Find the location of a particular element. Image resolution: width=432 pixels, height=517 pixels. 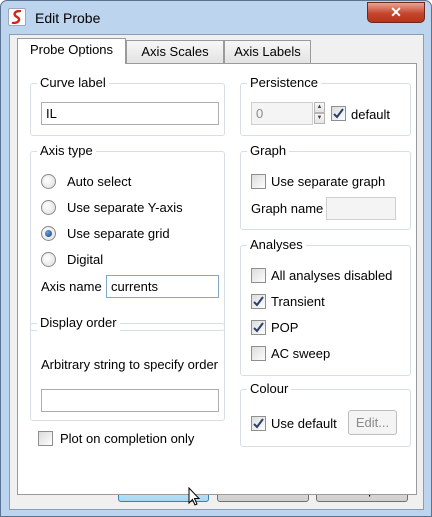

persistence-default-label: default is located at coordinates (371, 114).